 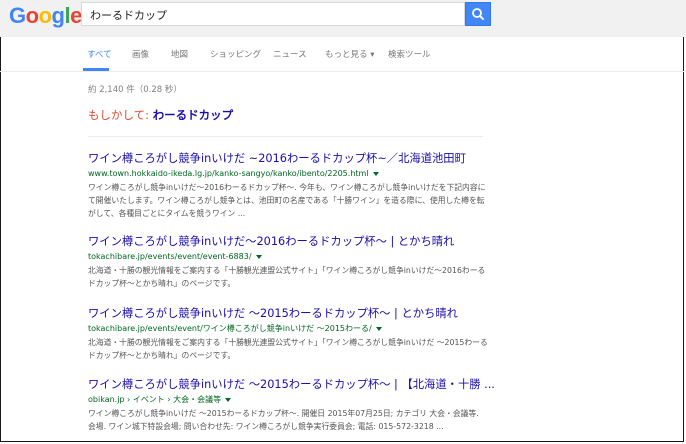 I want to click on result-title-link: ワイン樽ころがし競争inいけだ ～2015わーるドカップ杯～ | とかち晴れ, so click(x=318, y=314).